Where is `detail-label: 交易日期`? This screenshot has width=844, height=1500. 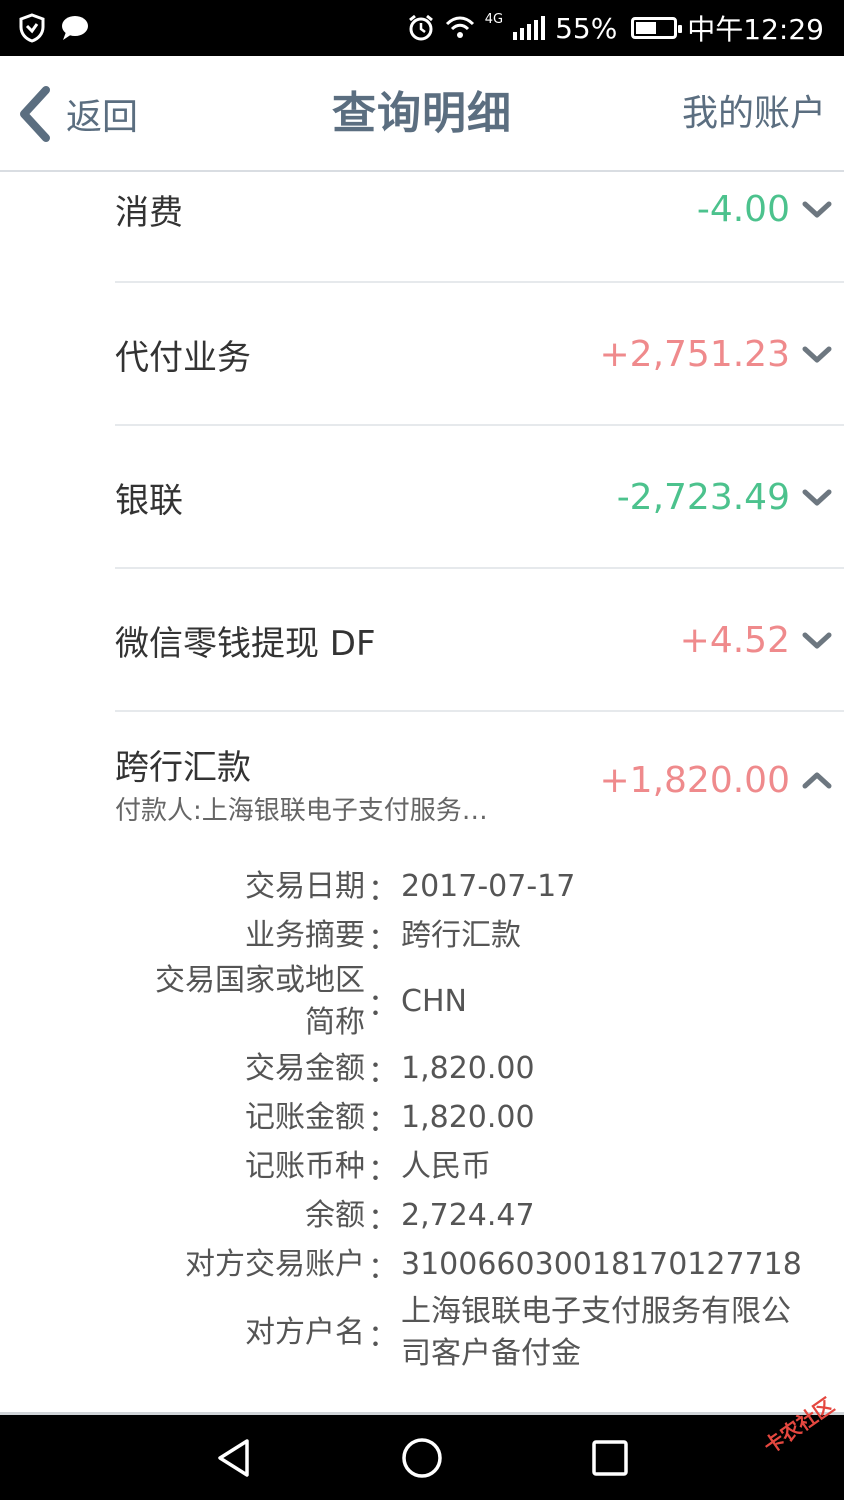 detail-label: 交易日期 is located at coordinates (305, 886).